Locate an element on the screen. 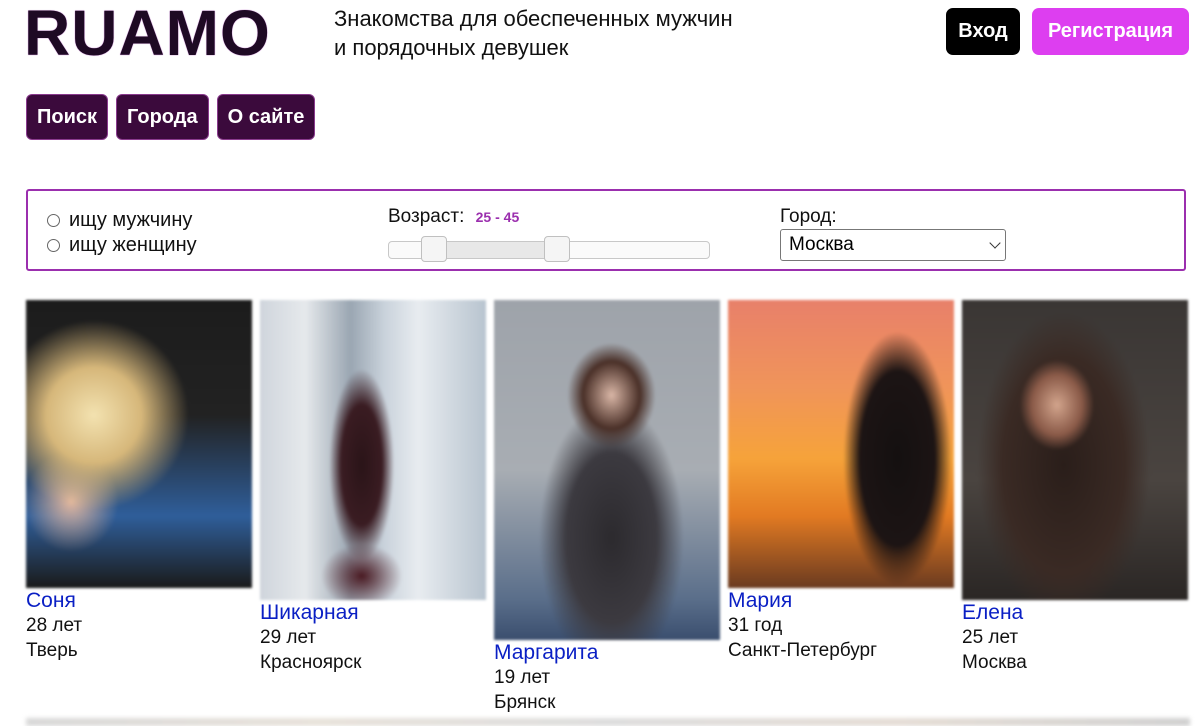 Image resolution: width=1200 pixels, height=726 pixels. profile-age: 28 лет is located at coordinates (54, 625).